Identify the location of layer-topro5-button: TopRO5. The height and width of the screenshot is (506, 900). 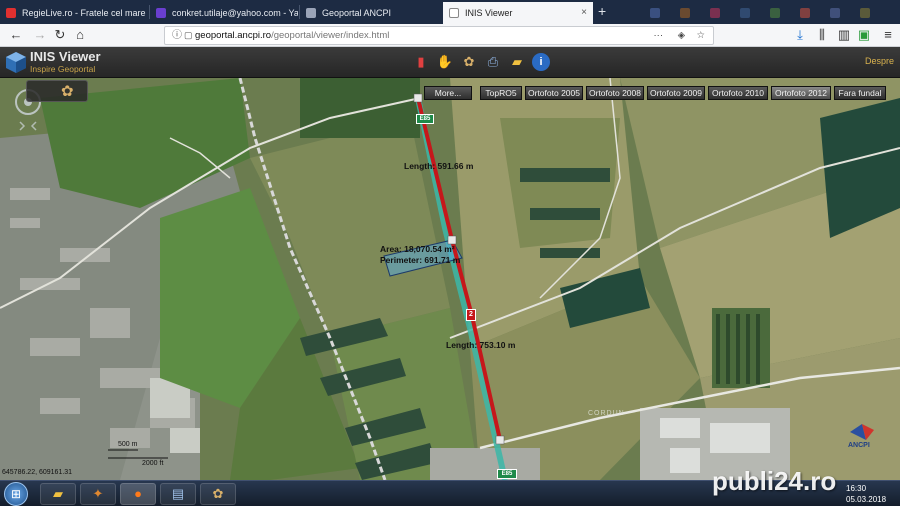
(501, 93).